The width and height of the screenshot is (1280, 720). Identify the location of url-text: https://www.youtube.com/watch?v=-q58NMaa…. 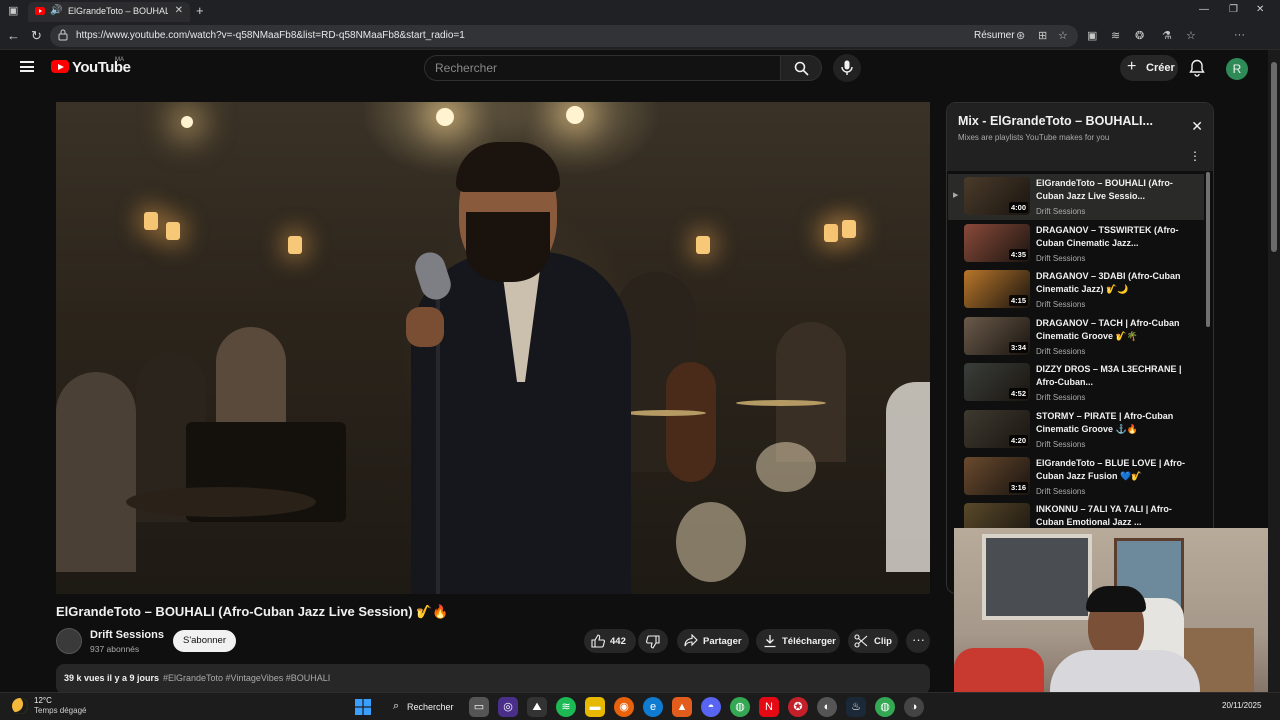
(270, 35).